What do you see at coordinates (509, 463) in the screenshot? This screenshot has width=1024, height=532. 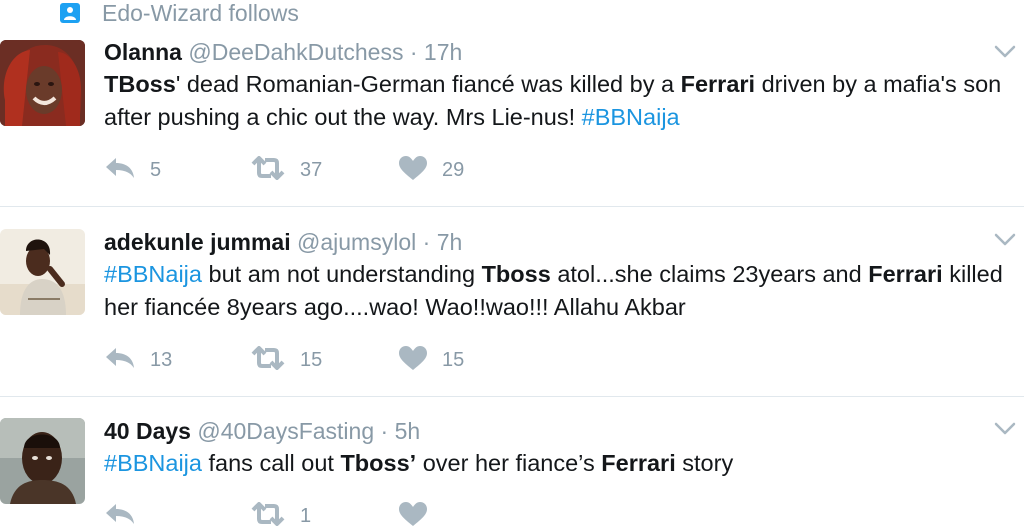 I see `text-segment: over her fiance’s` at bounding box center [509, 463].